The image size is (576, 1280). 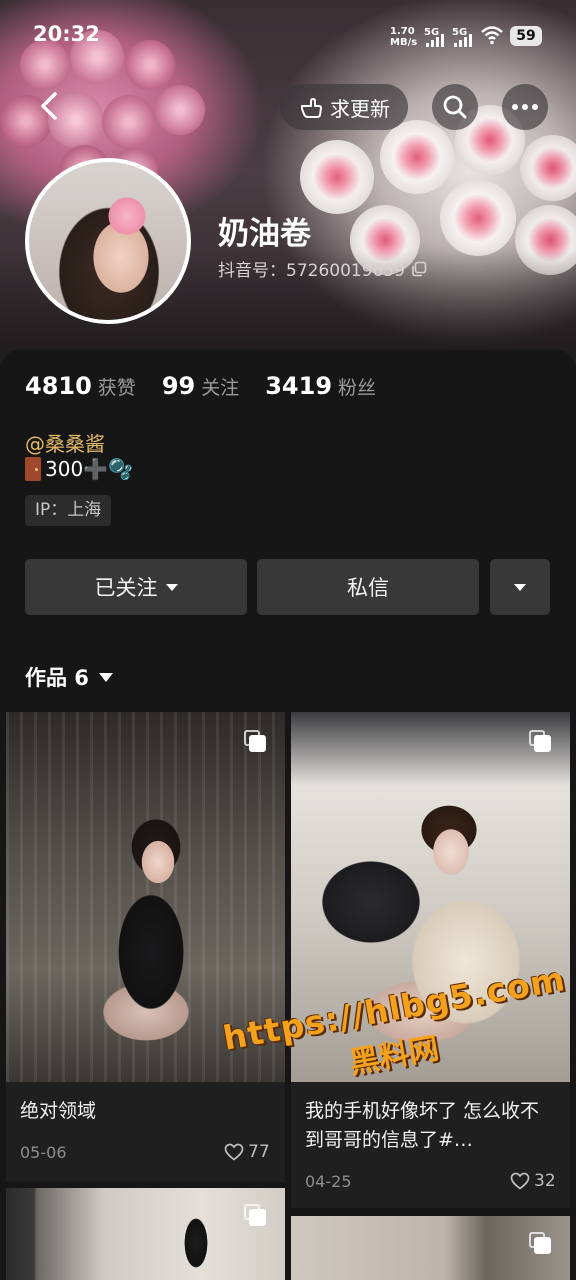 What do you see at coordinates (419, 269) in the screenshot?
I see `copy-icon` at bounding box center [419, 269].